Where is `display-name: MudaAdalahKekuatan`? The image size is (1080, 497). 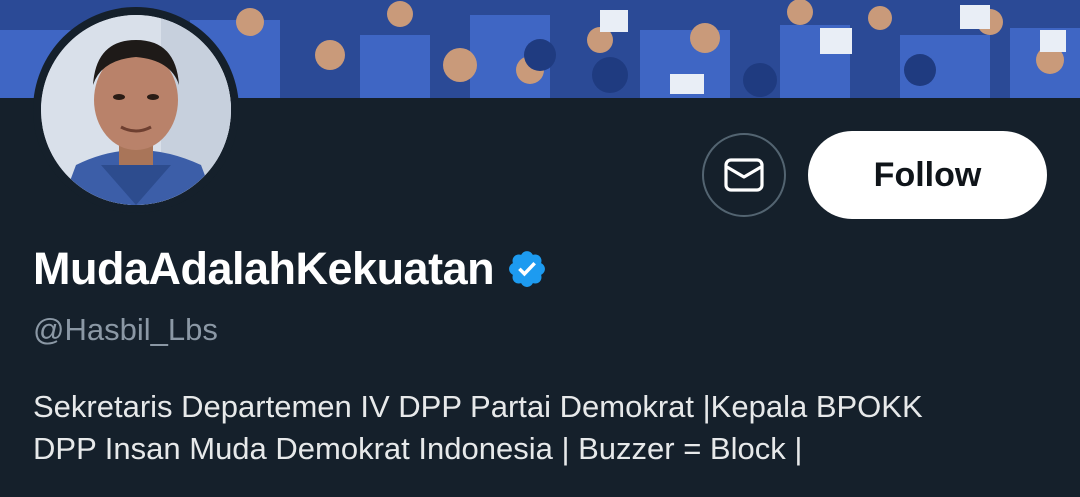 display-name: MudaAdalahKekuatan is located at coordinates (264, 268).